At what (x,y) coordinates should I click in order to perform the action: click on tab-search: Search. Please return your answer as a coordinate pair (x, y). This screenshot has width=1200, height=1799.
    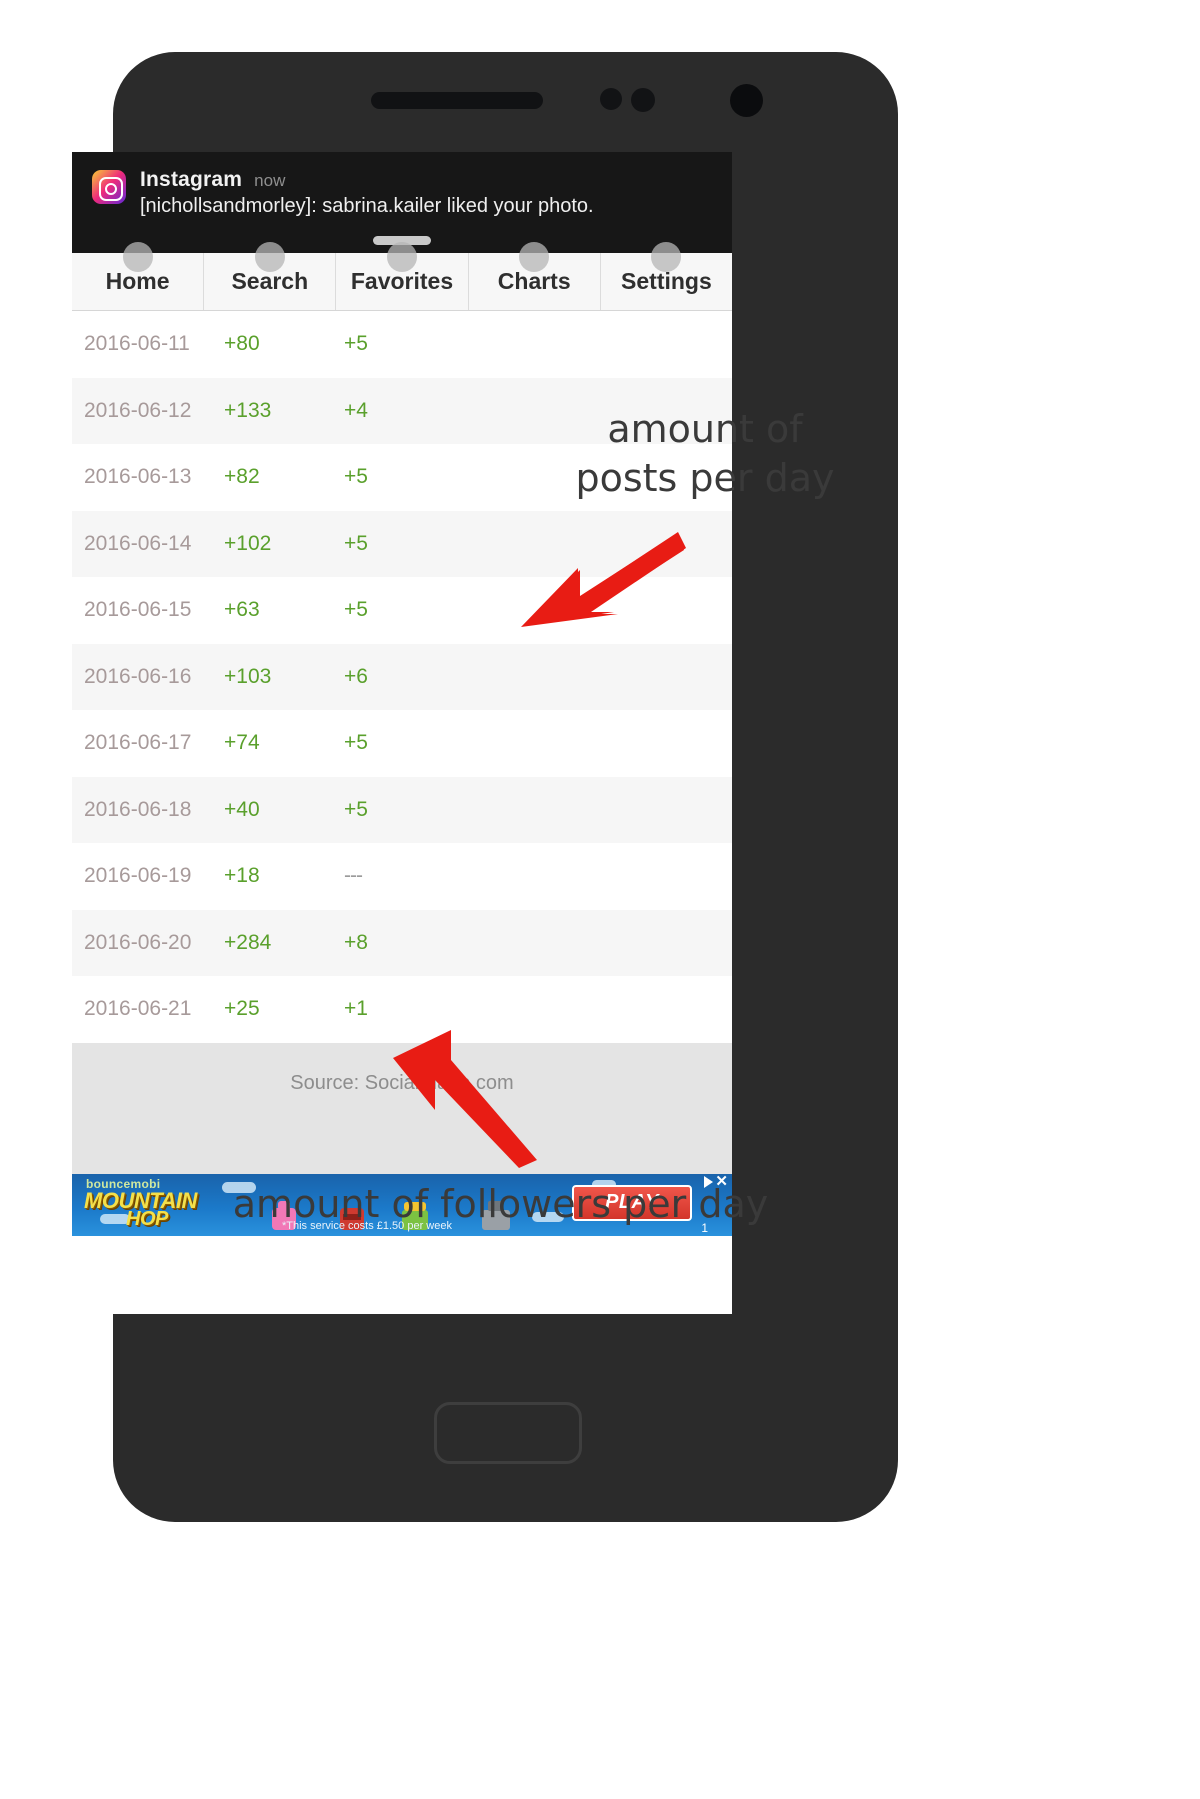
    Looking at the image, I should click on (270, 276).